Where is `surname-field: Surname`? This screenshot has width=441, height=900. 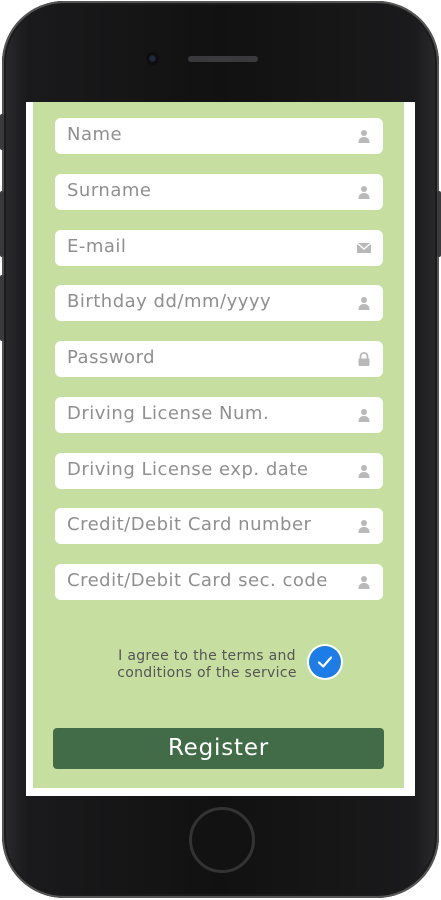
surname-field: Surname is located at coordinates (219, 192).